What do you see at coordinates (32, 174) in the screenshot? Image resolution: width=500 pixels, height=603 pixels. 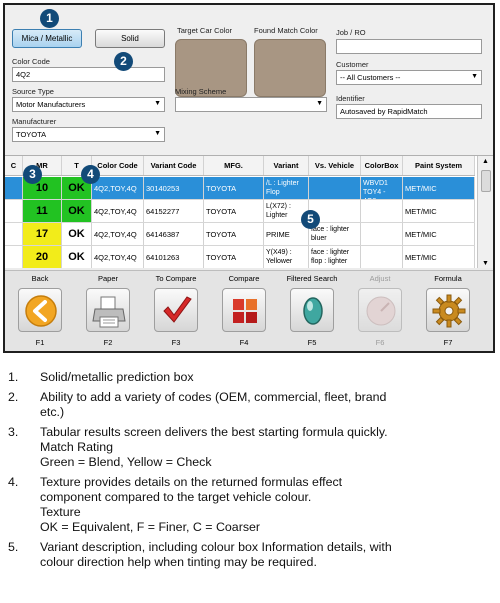 I see `callout-badge-3: 3` at bounding box center [32, 174].